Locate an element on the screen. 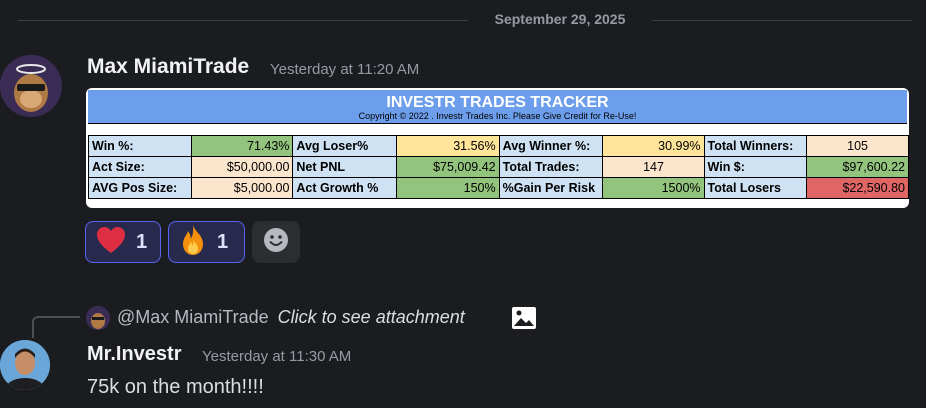  heart-icon is located at coordinates (111, 242).